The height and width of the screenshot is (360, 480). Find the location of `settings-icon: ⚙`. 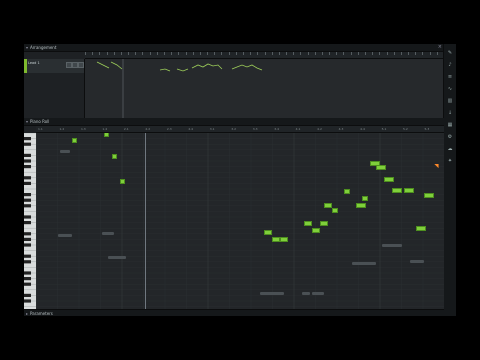

settings-icon: ⚙ is located at coordinates (450, 137).